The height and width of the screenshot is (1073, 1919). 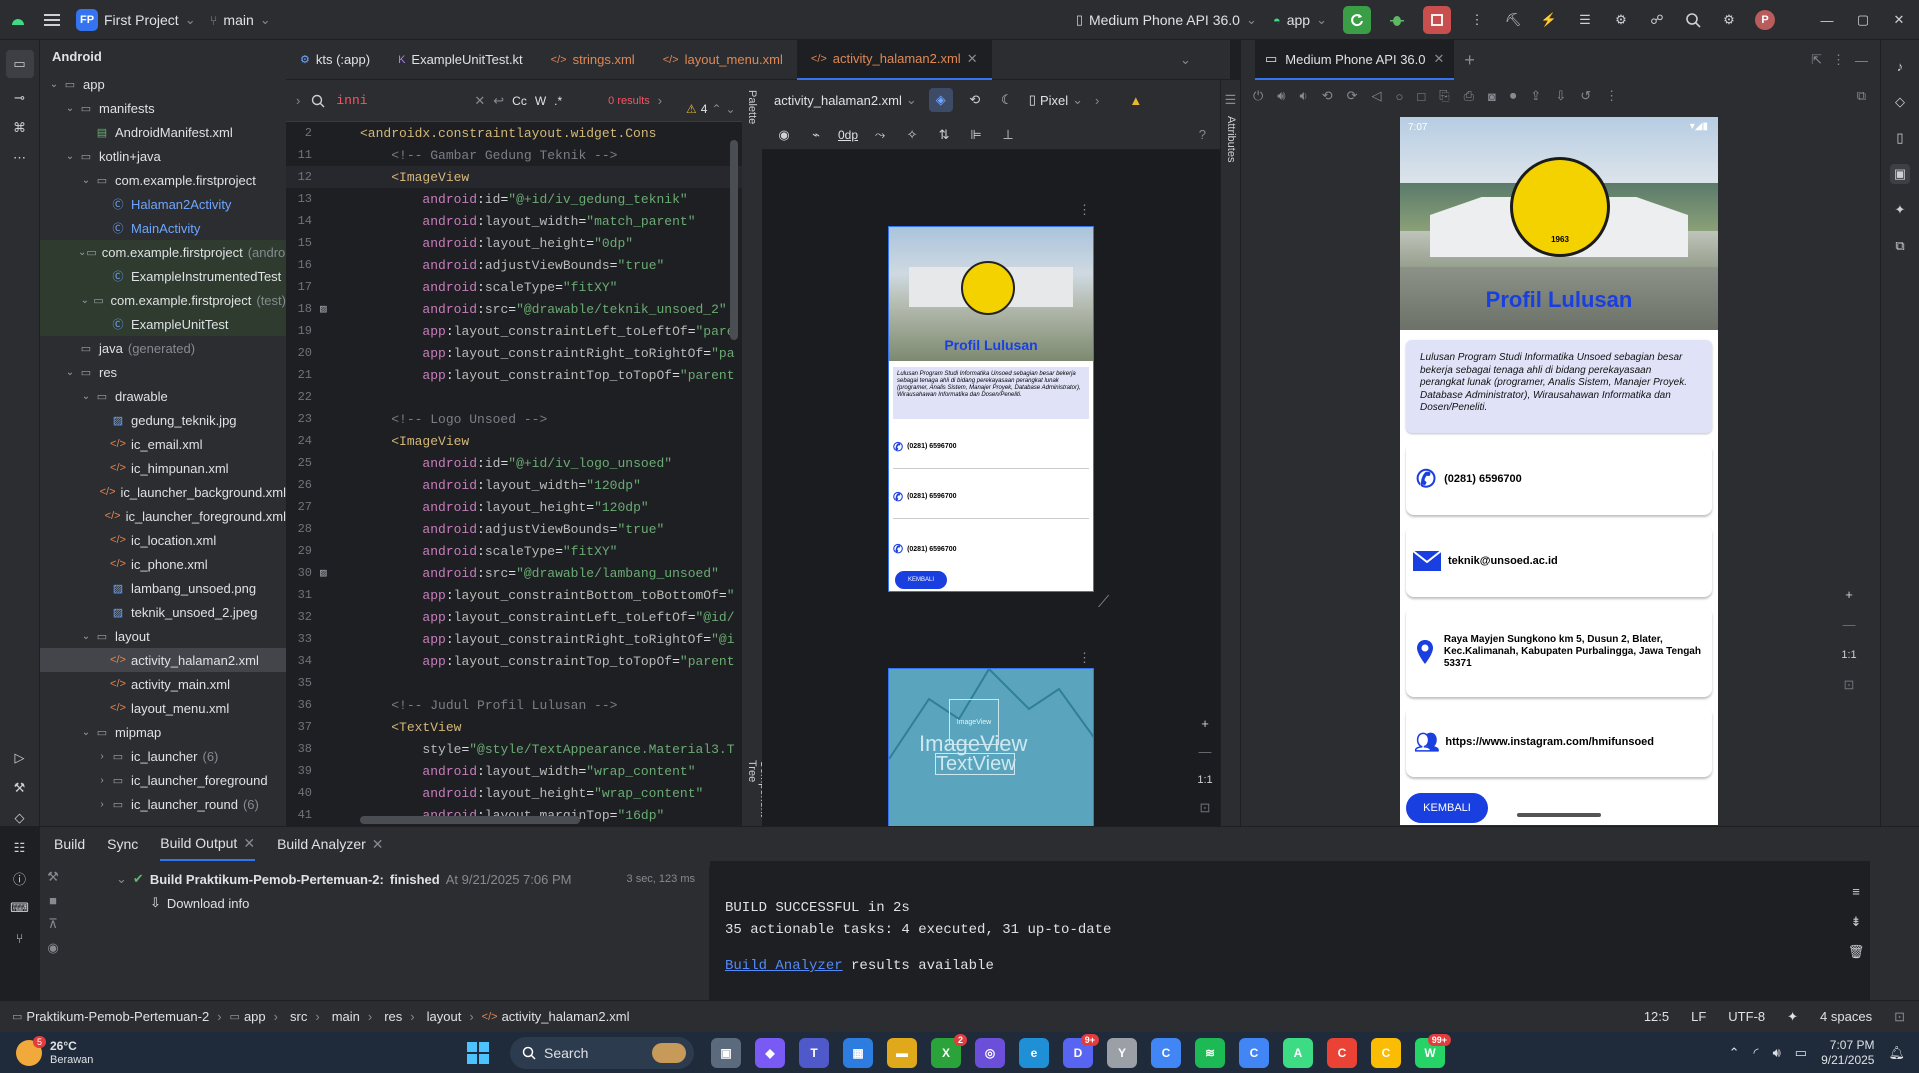 I want to click on structure-icon: ⌘, so click(x=20, y=128).